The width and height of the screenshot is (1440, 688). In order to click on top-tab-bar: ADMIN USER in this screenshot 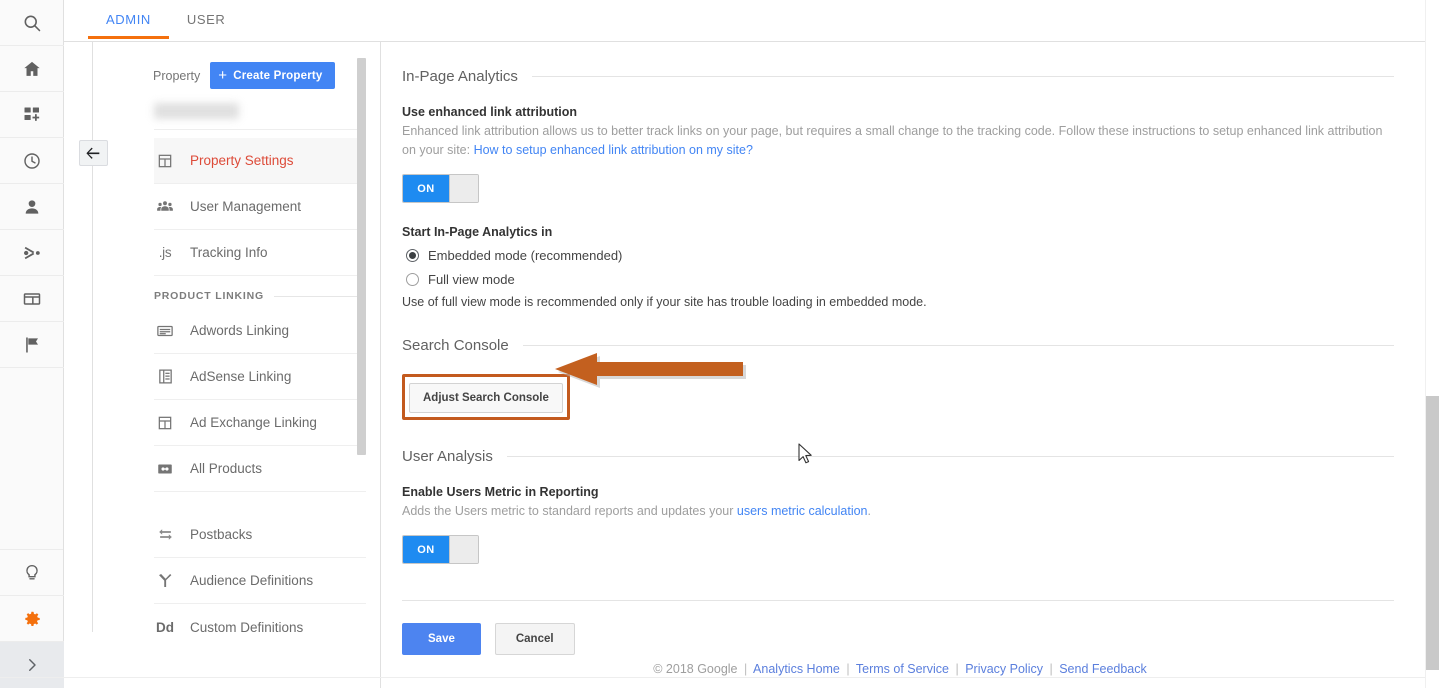, I will do `click(752, 21)`.